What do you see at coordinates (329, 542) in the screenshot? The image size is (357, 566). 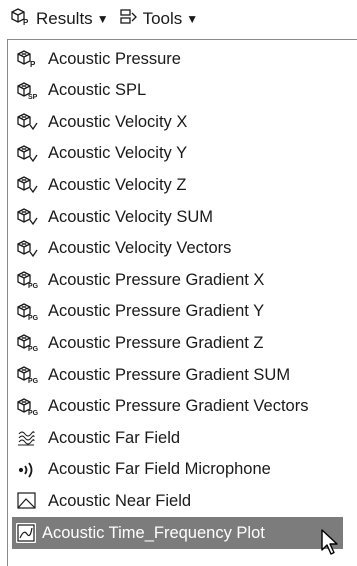 I see `mouse-pointer-icon` at bounding box center [329, 542].